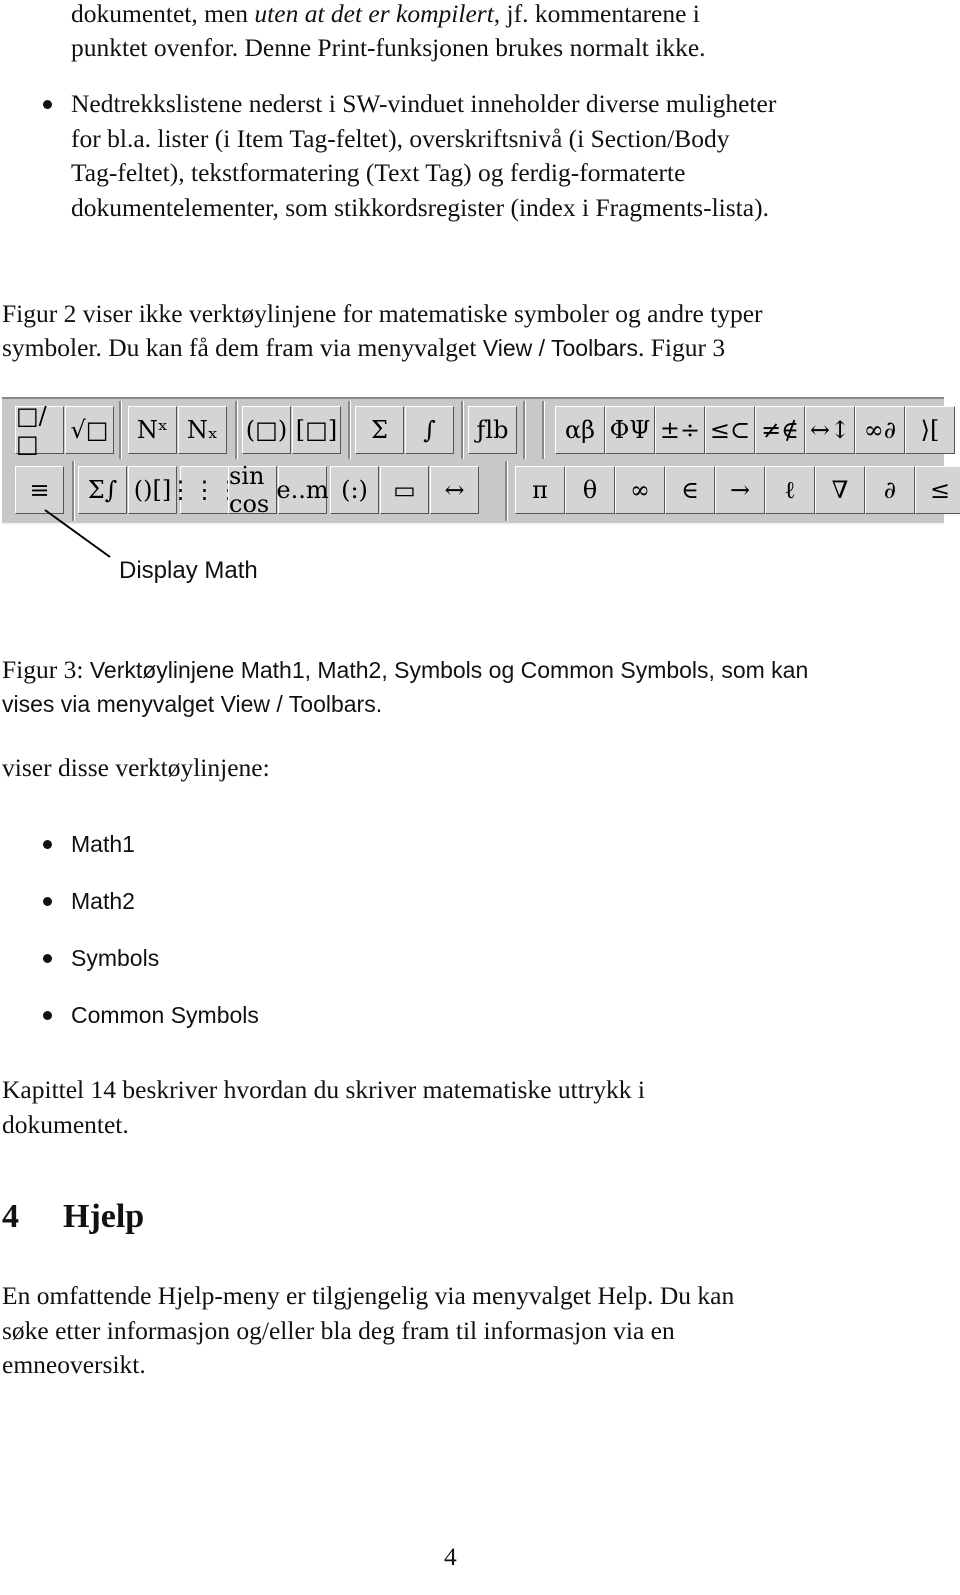  Describe the element at coordinates (596, 14) in the screenshot. I see `text-segment: , jf. kommentarene i` at that location.